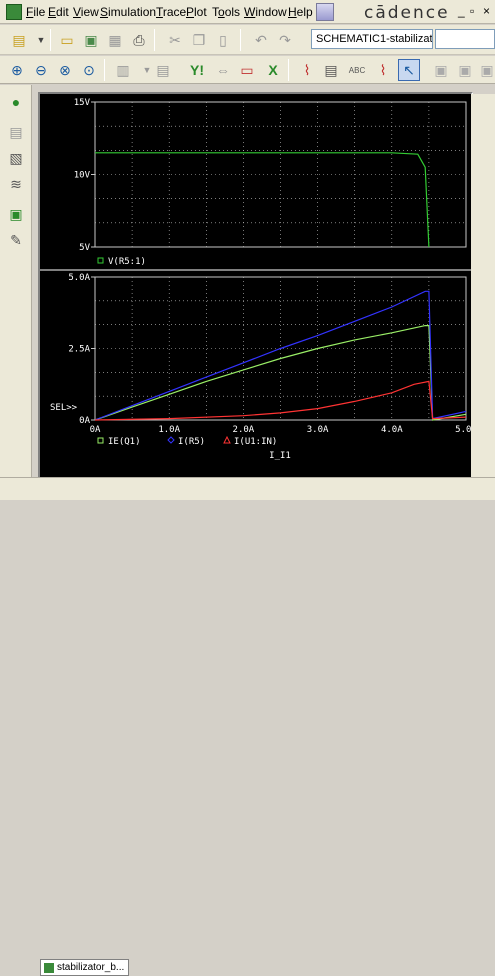  What do you see at coordinates (89, 70) in the screenshot?
I see `zoom-fit-icon: ⊙` at bounding box center [89, 70].